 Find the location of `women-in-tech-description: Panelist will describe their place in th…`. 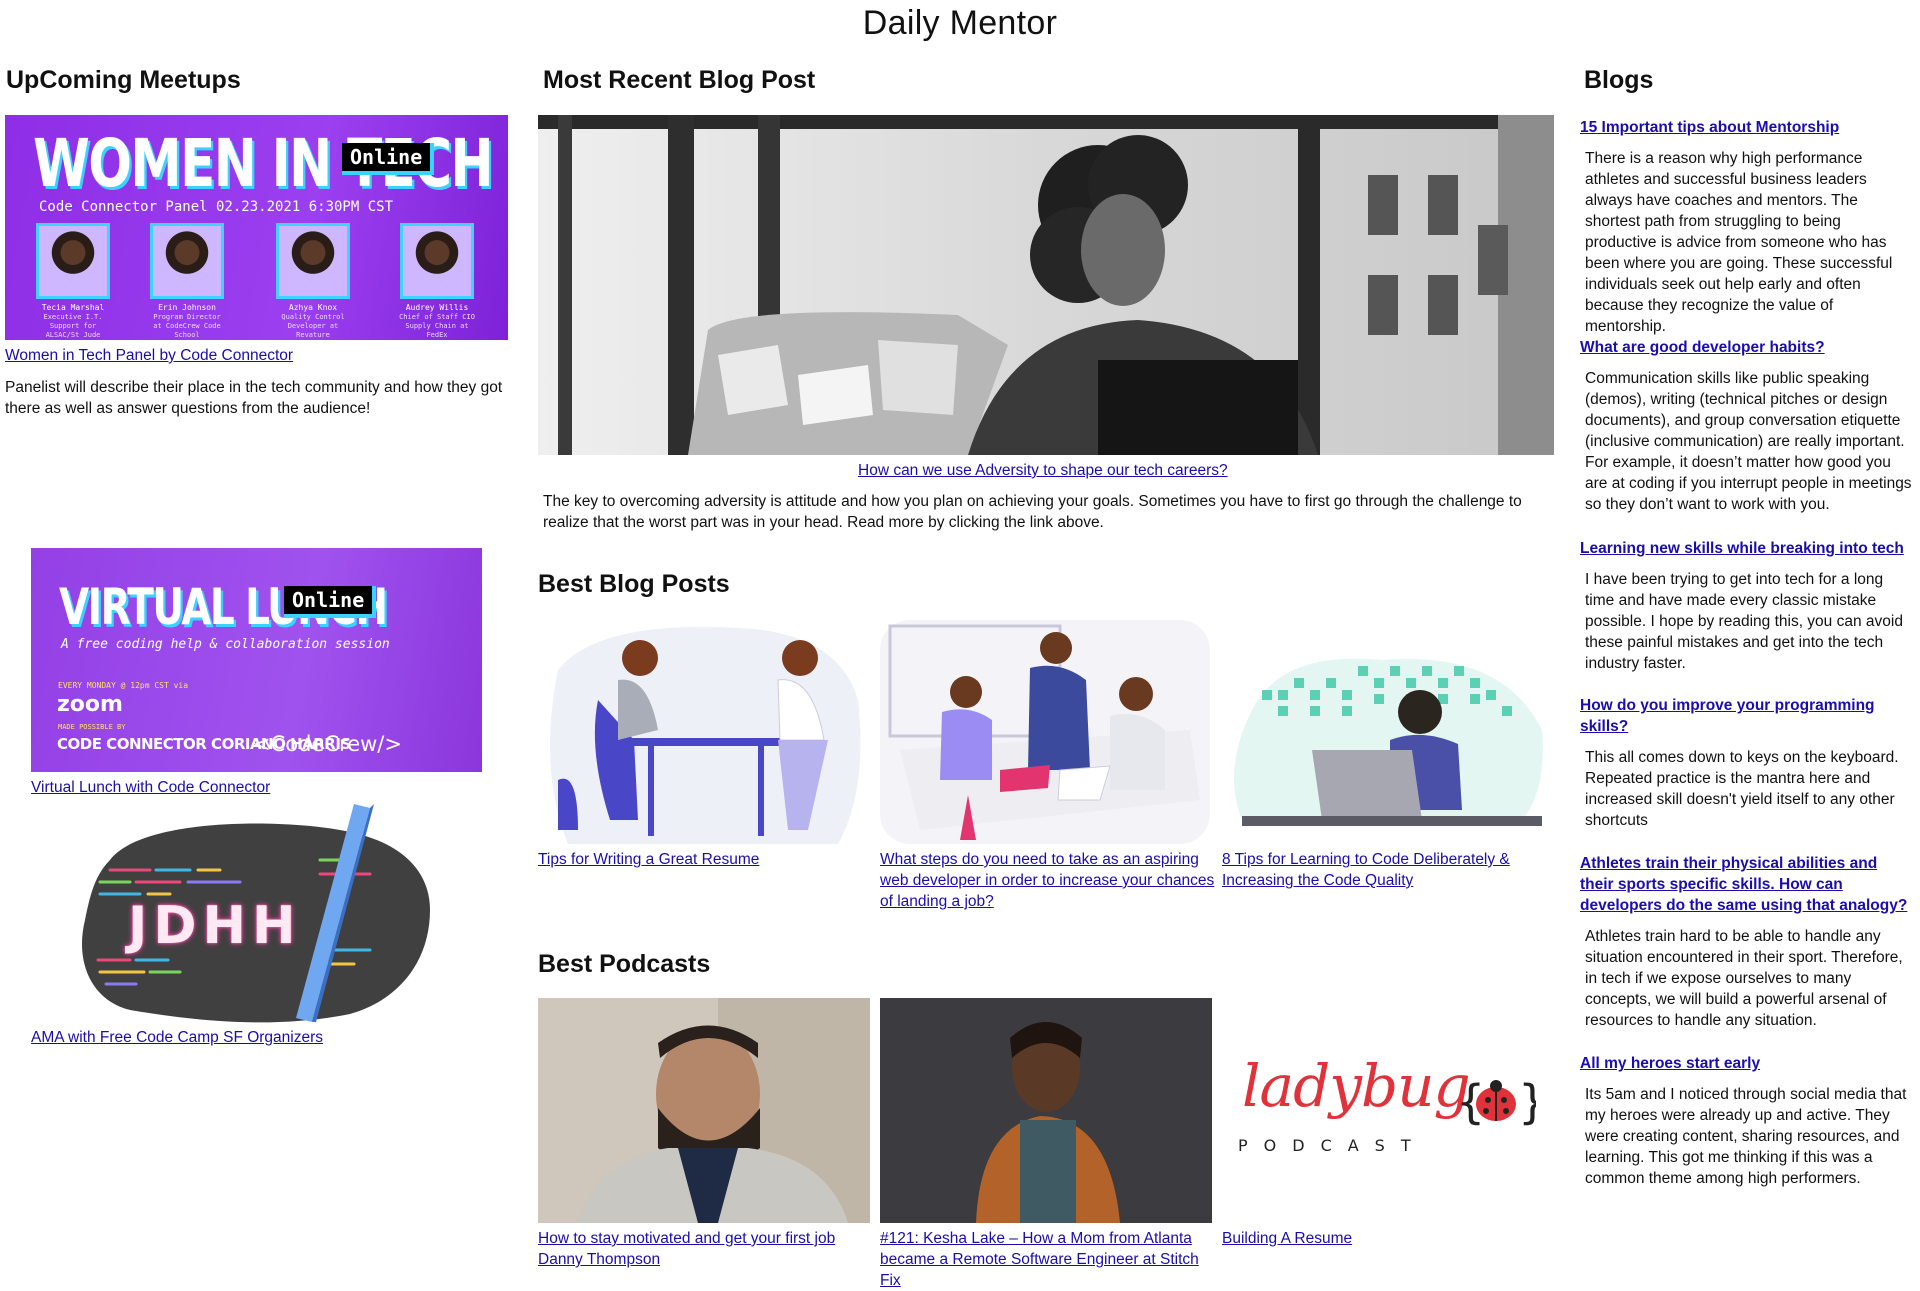

women-in-tech-description: Panelist will describe their place in th… is located at coordinates (254, 398).